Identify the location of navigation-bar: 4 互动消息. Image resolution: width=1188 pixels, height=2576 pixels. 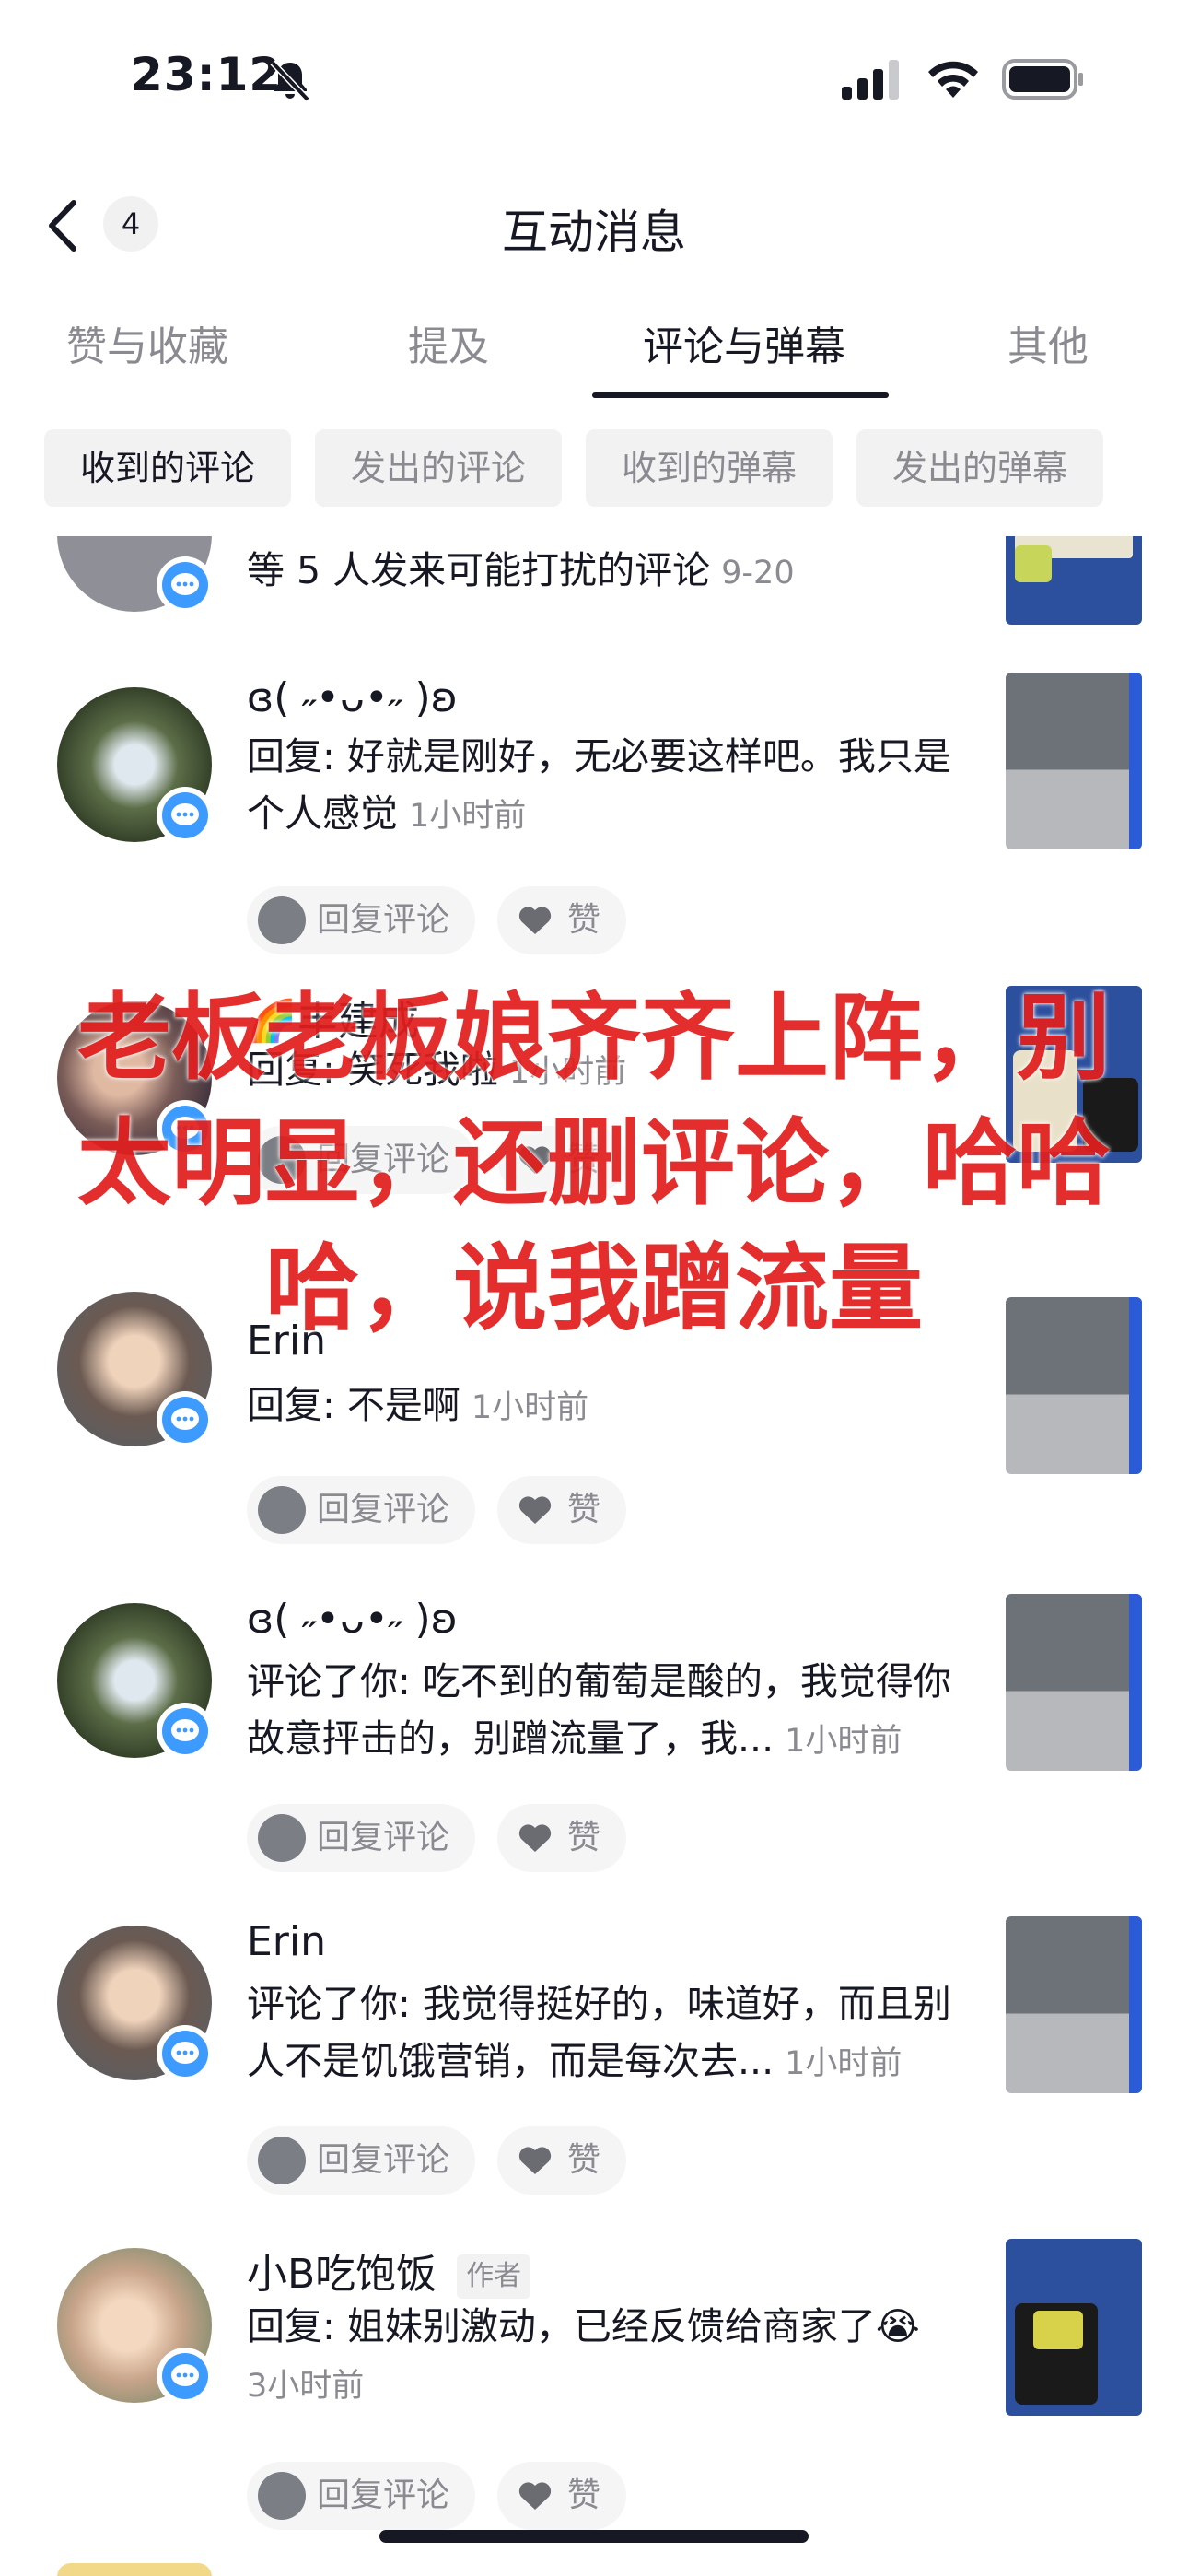
(594, 225).